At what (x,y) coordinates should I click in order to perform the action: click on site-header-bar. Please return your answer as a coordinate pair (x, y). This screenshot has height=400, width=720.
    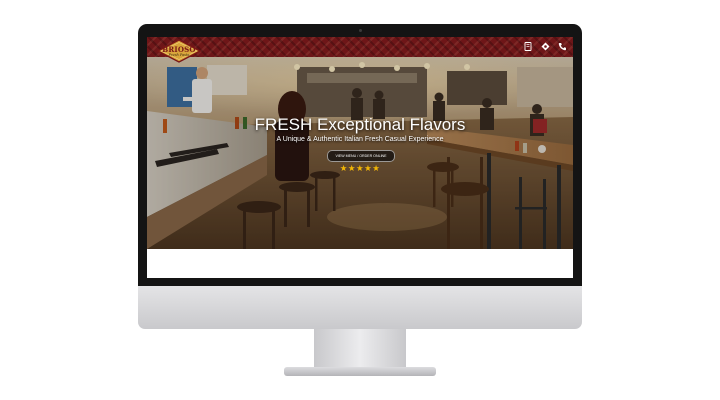
    Looking at the image, I should click on (360, 47).